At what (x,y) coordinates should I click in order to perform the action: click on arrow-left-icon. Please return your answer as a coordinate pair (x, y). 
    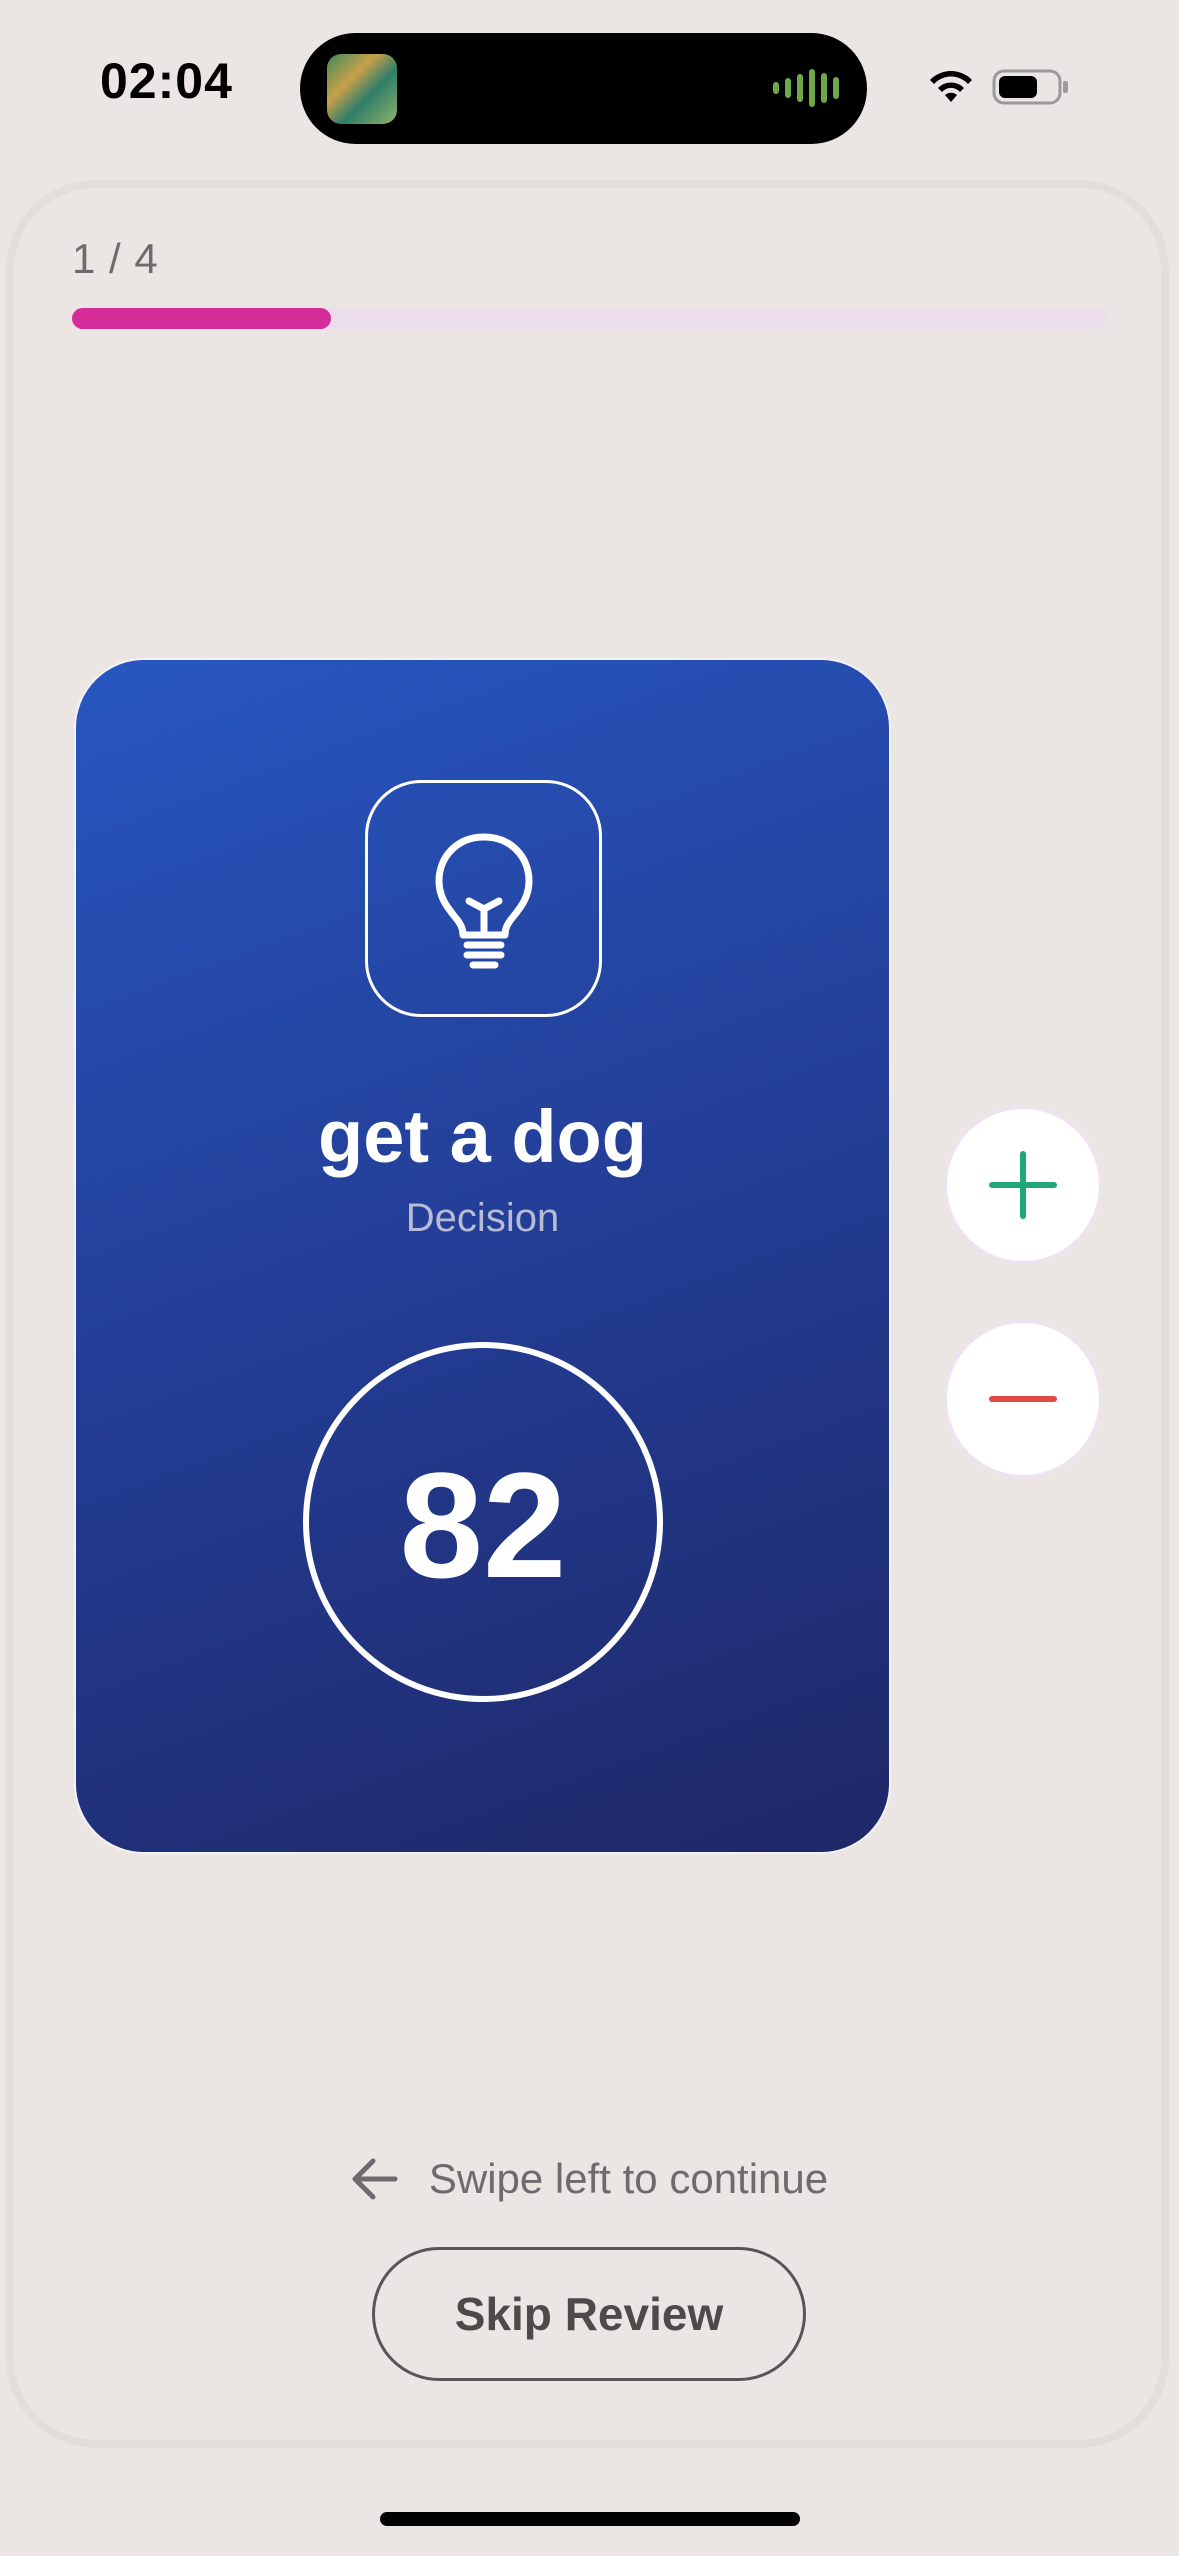
    Looking at the image, I should click on (375, 2179).